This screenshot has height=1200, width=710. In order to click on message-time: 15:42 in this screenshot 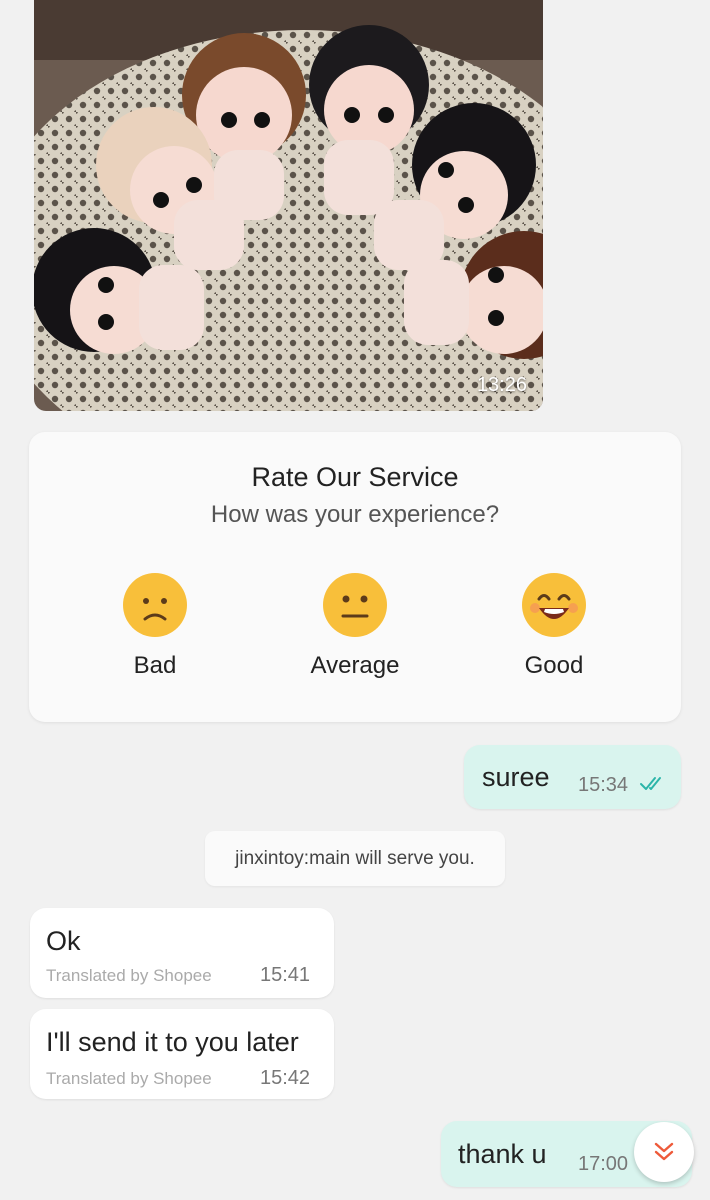, I will do `click(285, 1078)`.